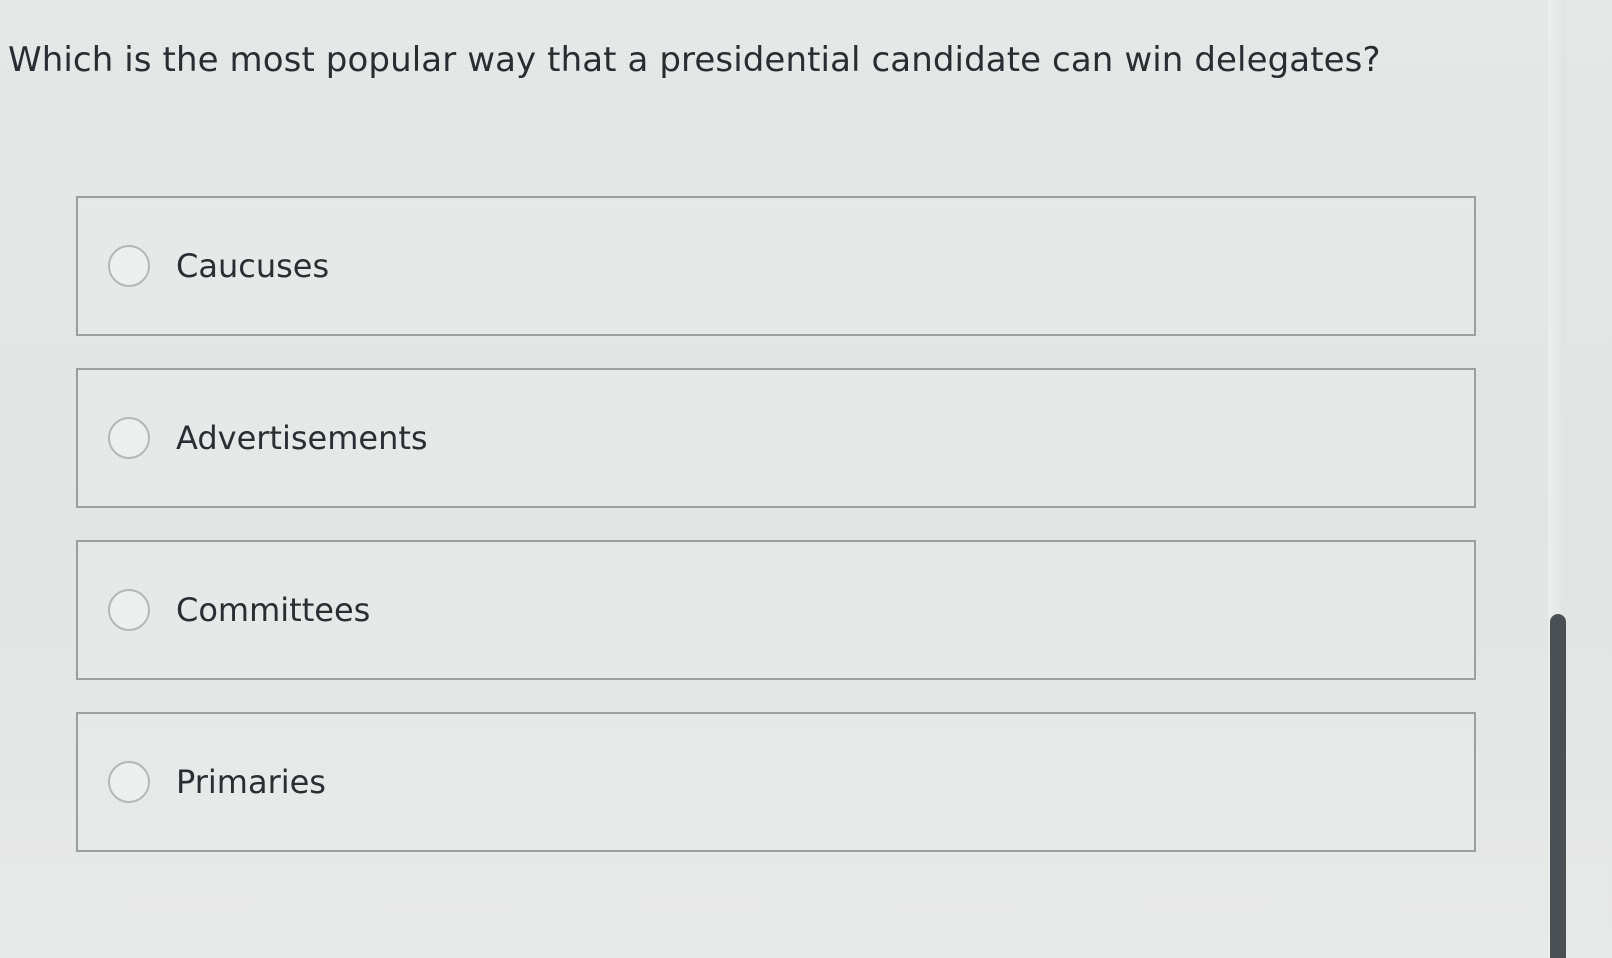 The height and width of the screenshot is (958, 1612). I want to click on option-committees: Committees, so click(776, 610).